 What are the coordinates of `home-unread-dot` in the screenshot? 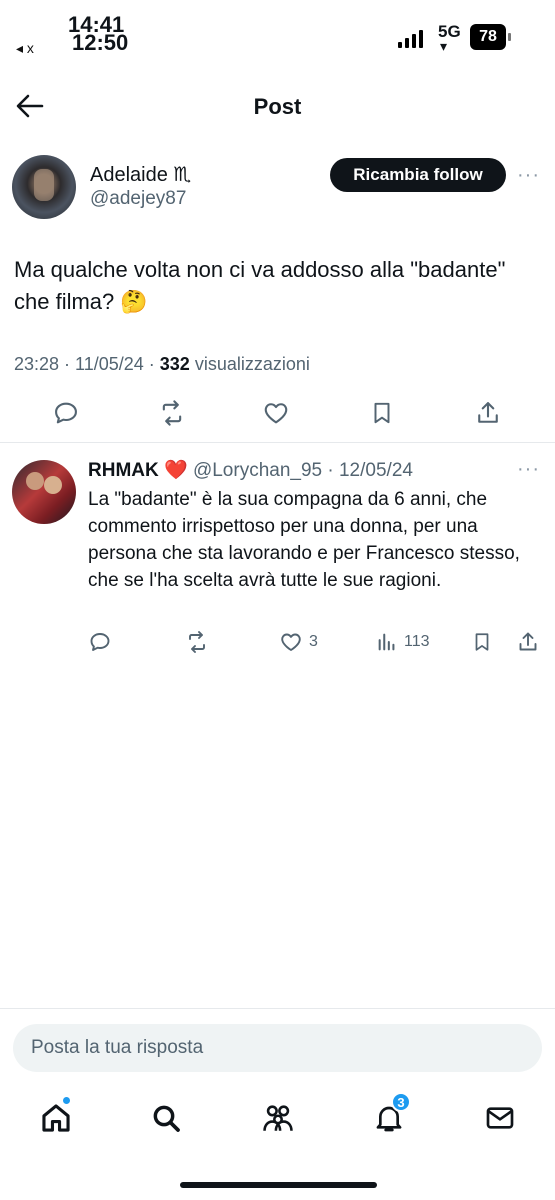 It's located at (66, 1100).